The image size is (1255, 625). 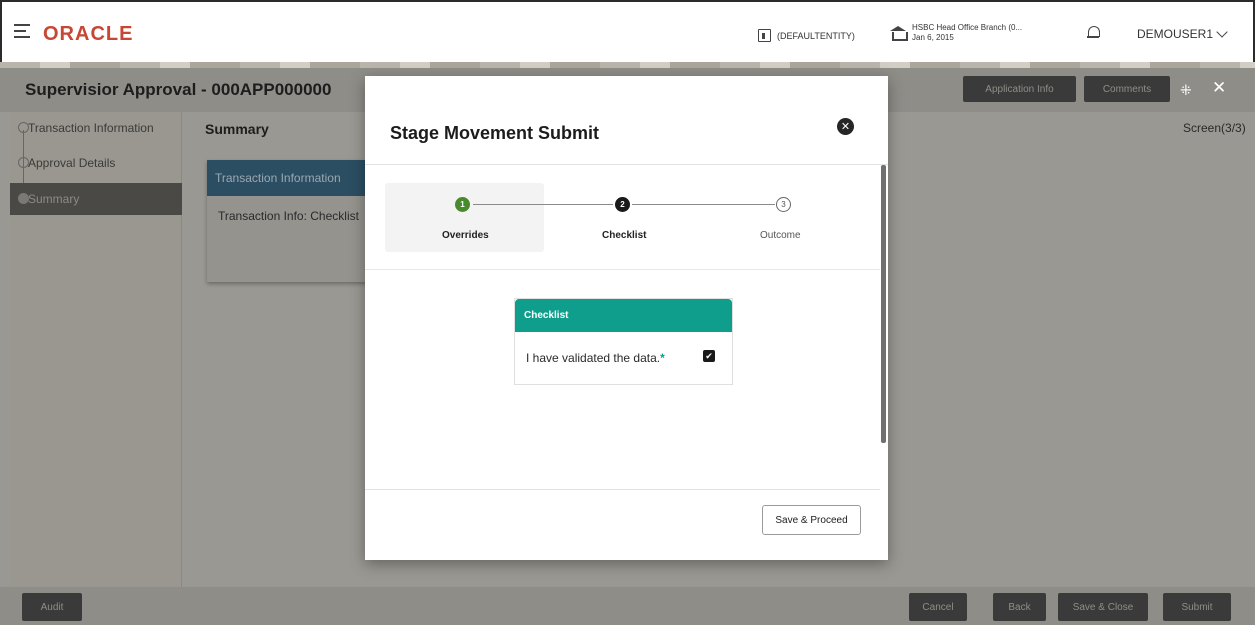 What do you see at coordinates (1019, 607) in the screenshot?
I see `back-button: Back` at bounding box center [1019, 607].